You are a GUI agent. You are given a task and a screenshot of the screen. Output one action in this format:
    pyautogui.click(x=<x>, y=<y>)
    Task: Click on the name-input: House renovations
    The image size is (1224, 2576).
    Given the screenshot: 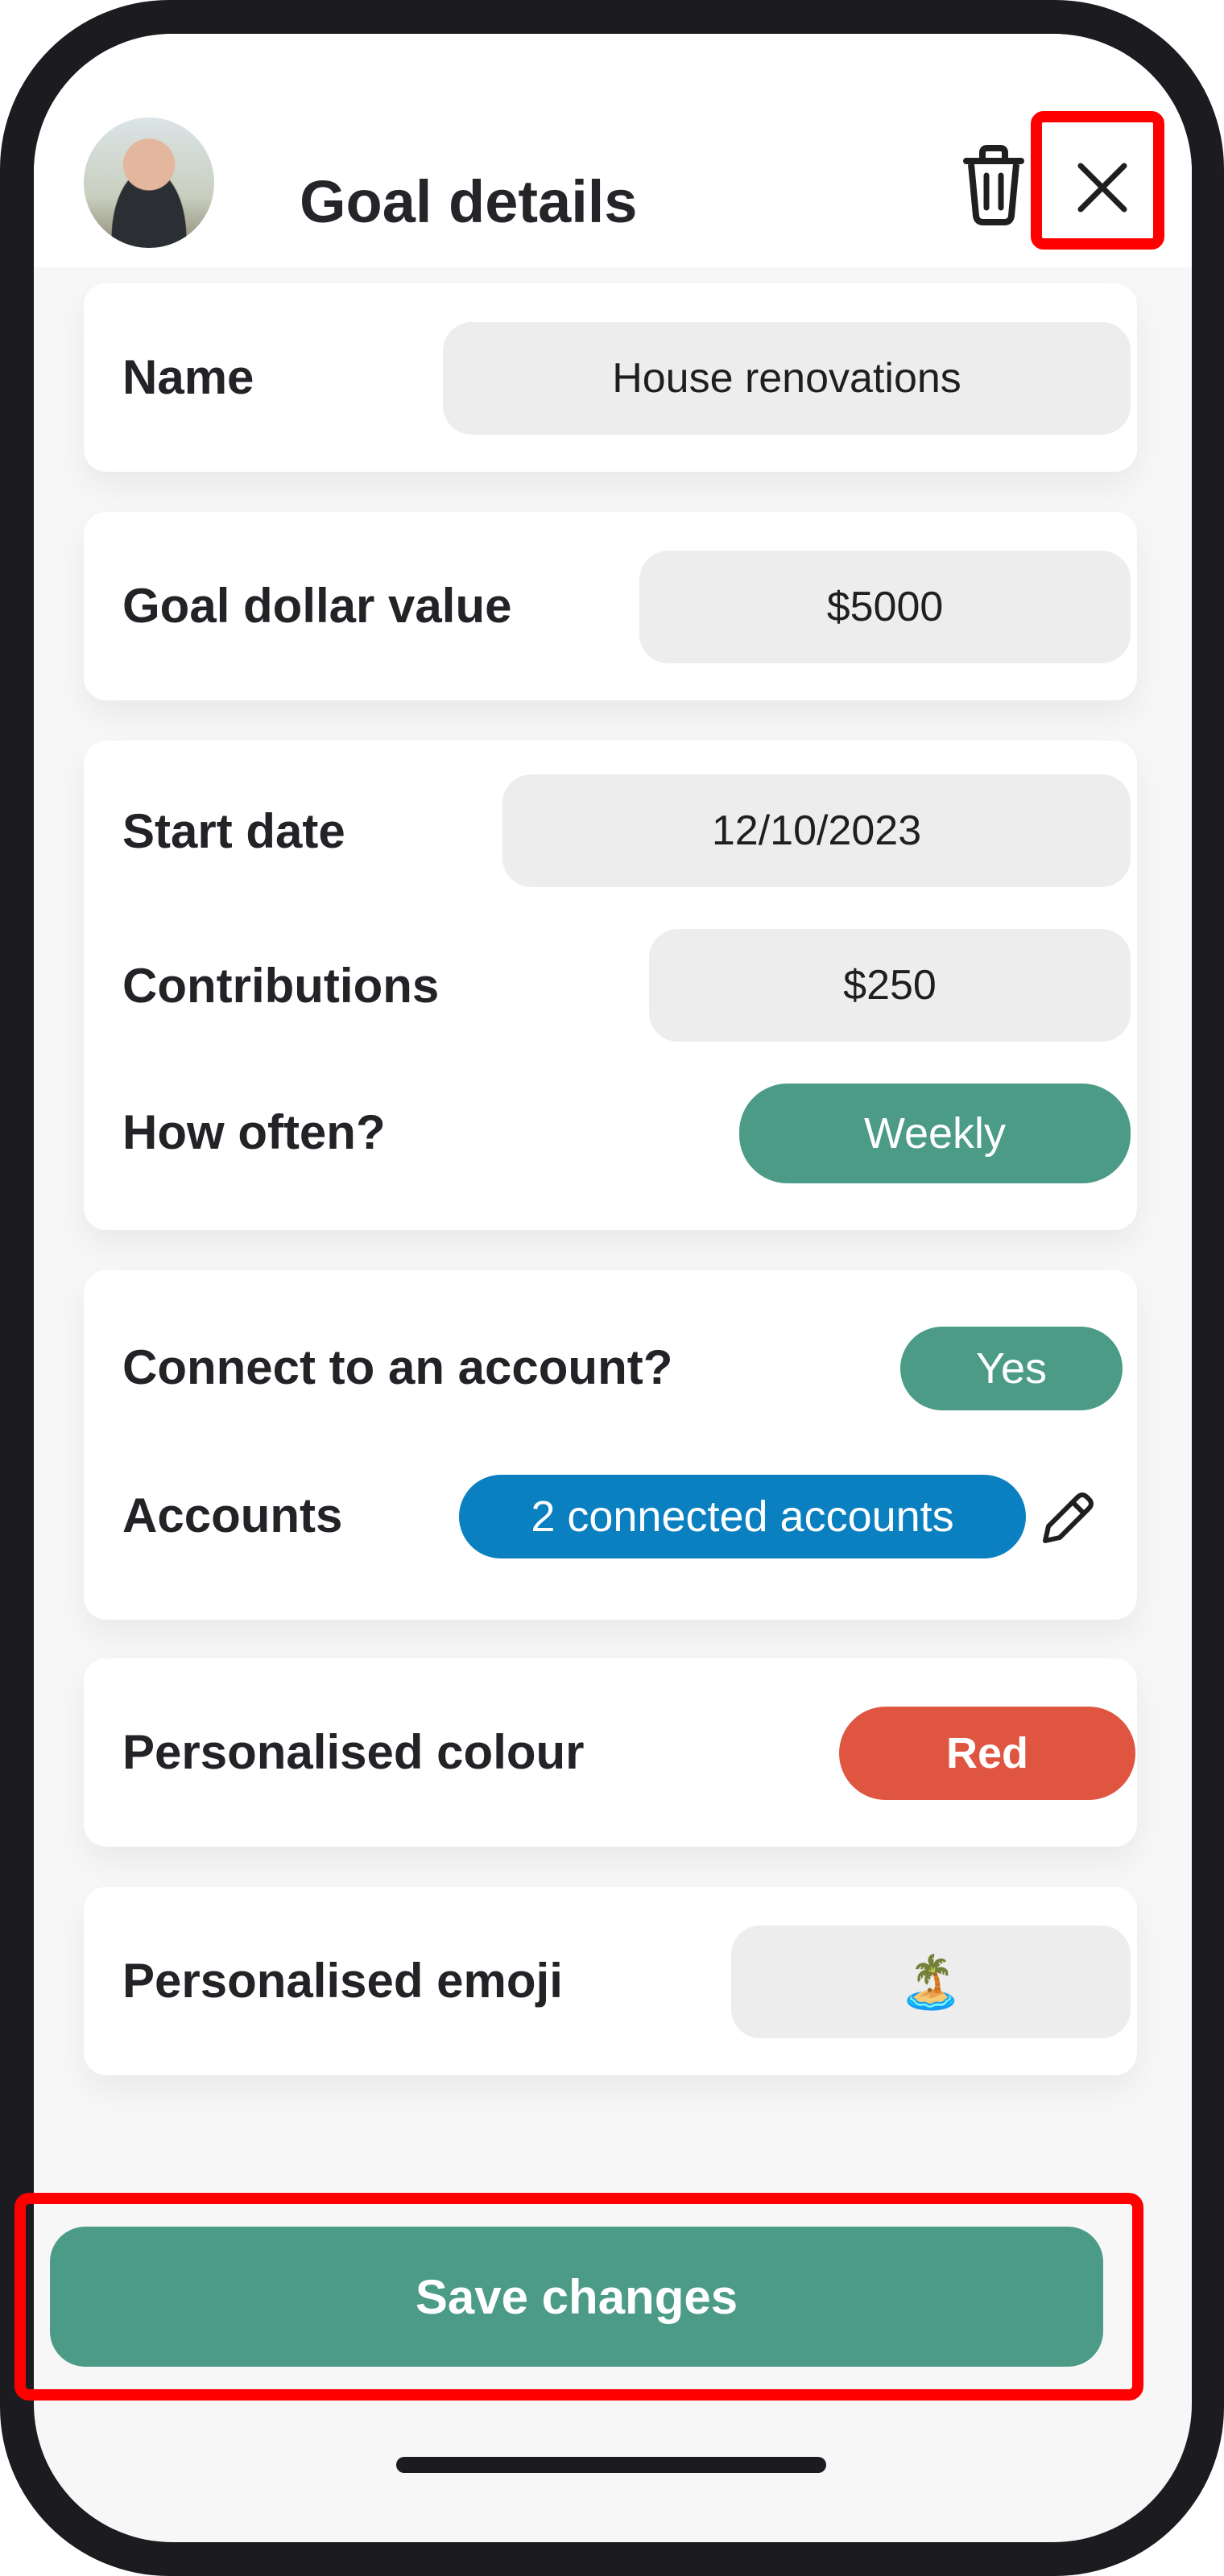 What is the action you would take?
    pyautogui.click(x=787, y=378)
    